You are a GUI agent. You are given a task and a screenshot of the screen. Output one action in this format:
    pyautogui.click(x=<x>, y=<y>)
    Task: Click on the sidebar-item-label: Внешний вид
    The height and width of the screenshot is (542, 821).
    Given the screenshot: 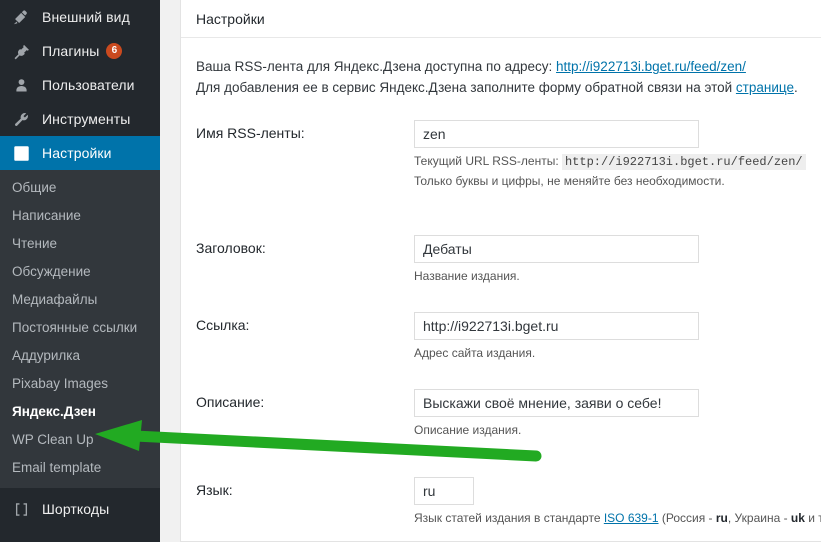 What is the action you would take?
    pyautogui.click(x=86, y=17)
    